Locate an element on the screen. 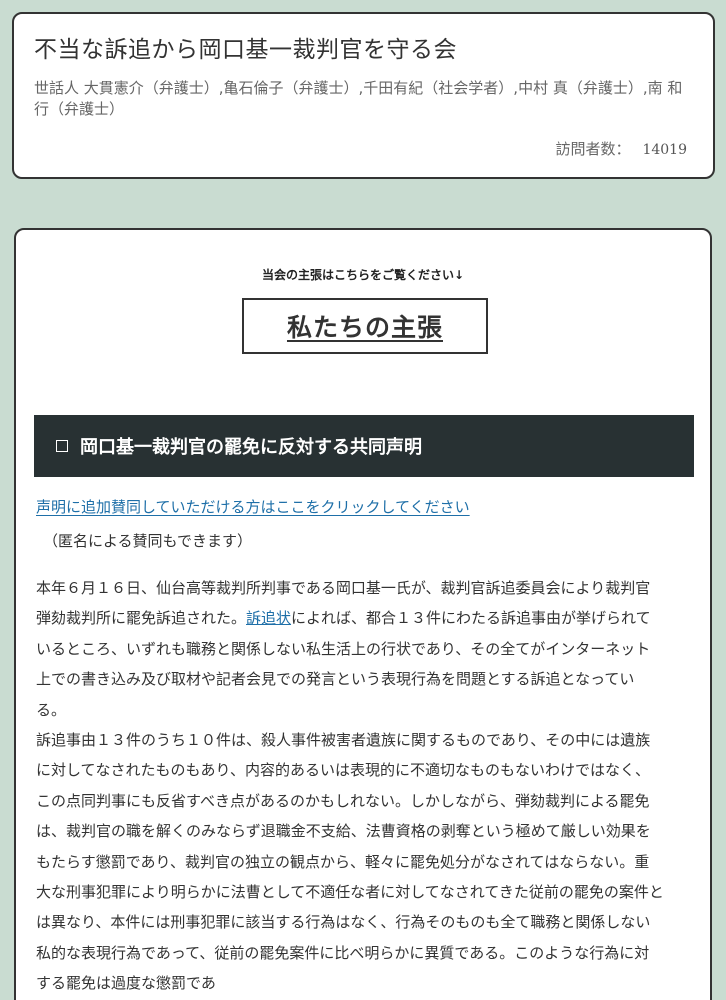  section-heading: 岡口基一裁判官の罷免に反対する共同声明 is located at coordinates (364, 446).